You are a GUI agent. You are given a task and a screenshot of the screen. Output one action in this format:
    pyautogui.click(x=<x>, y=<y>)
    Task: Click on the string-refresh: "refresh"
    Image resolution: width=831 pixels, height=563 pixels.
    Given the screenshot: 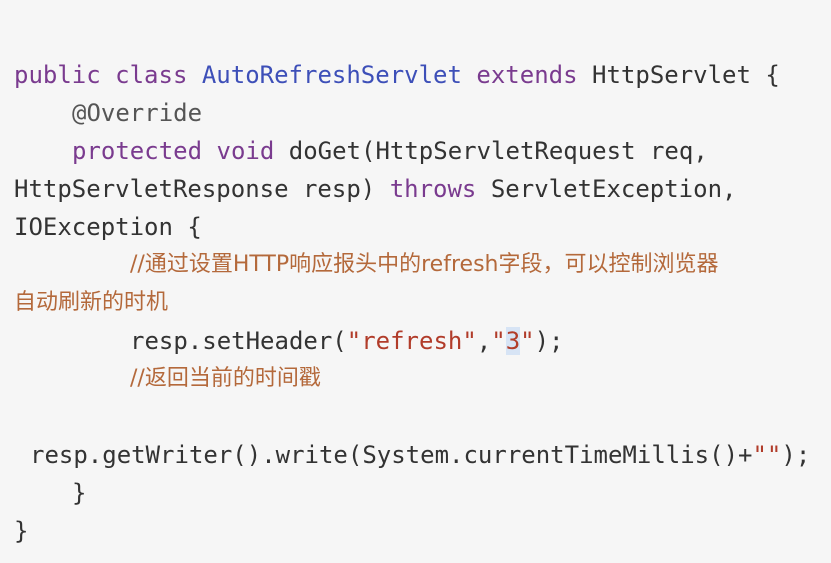 What is the action you would take?
    pyautogui.click(x=411, y=341)
    